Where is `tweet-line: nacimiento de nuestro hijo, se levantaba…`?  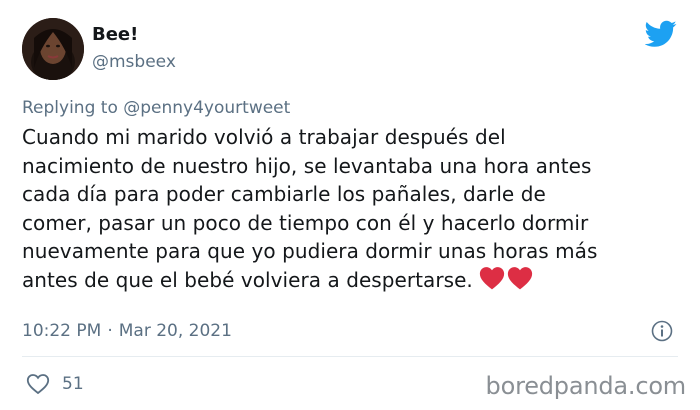 tweet-line: nacimiento de nuestro hijo, se levantaba… is located at coordinates (307, 165).